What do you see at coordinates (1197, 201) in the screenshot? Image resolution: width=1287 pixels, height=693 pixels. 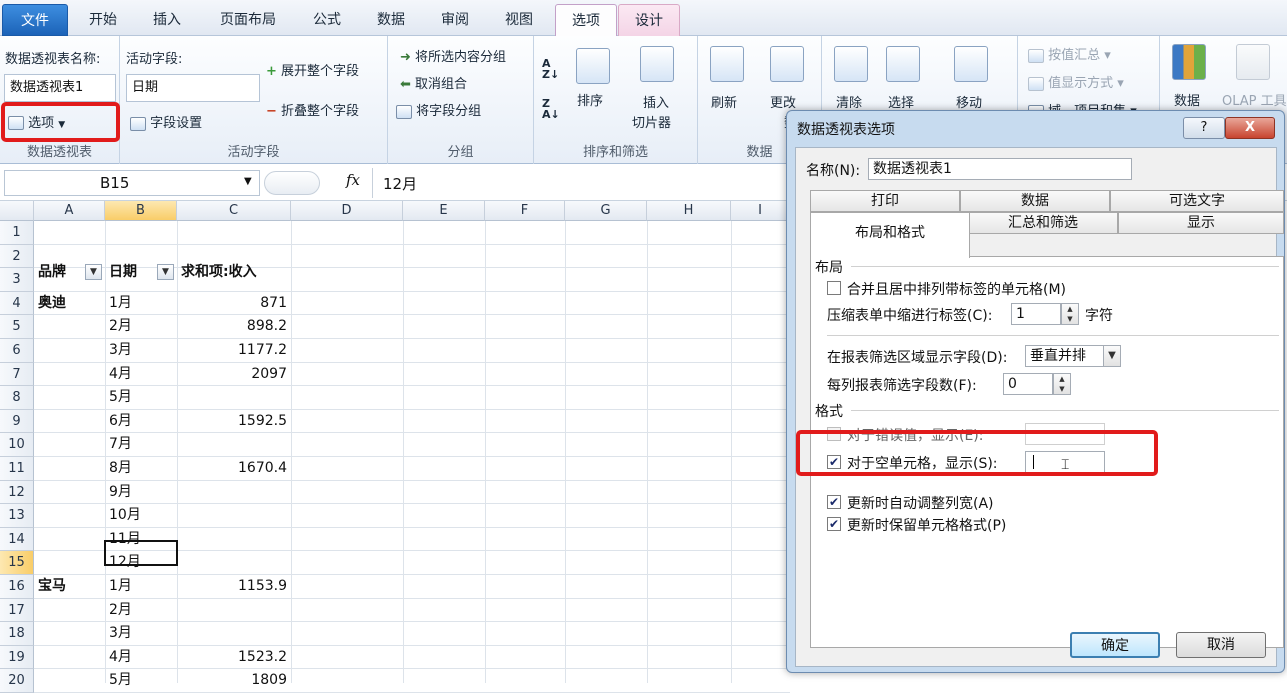 I see `tab-alt-text: 可选文字` at bounding box center [1197, 201].